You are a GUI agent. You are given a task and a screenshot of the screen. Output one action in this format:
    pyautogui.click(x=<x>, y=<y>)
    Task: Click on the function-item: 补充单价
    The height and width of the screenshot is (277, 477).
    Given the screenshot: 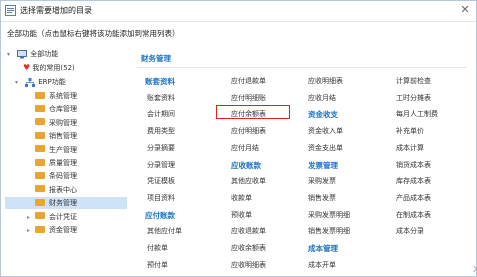 What is the action you would take?
    pyautogui.click(x=410, y=131)
    